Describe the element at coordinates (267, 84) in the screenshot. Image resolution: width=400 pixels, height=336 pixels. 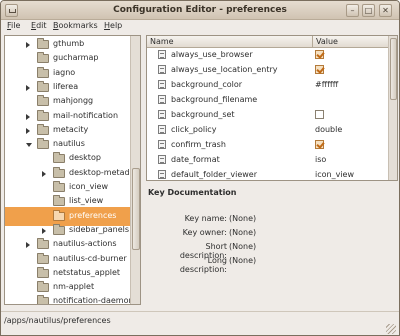
I see `key-row: background_color #ffffff` at that location.